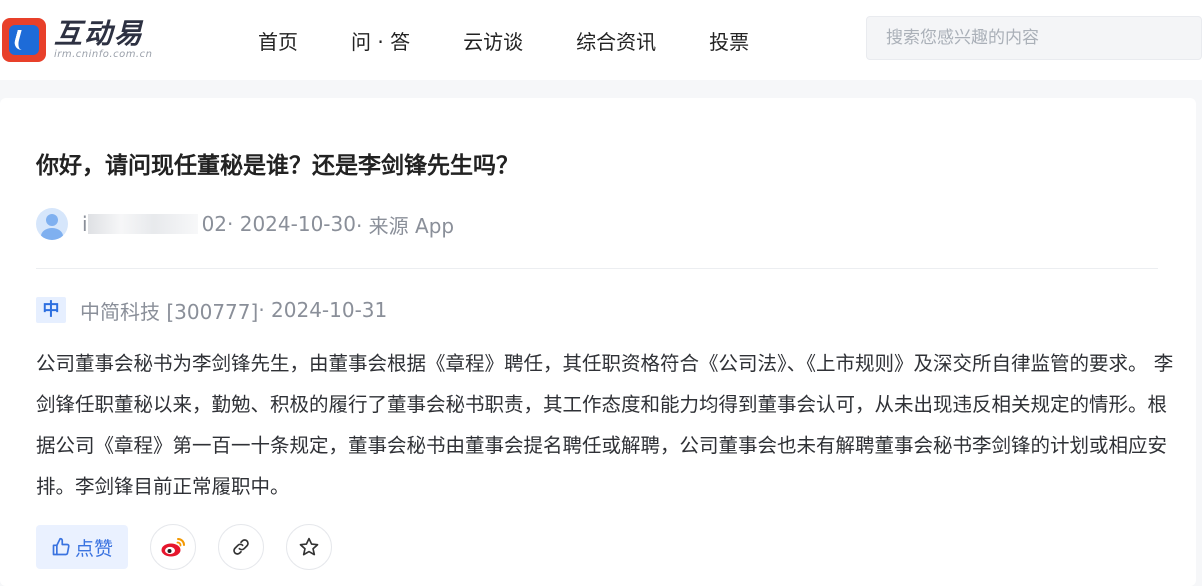 The width and height of the screenshot is (1202, 586). I want to click on answer-date: · 2024-10-31, so click(323, 310).